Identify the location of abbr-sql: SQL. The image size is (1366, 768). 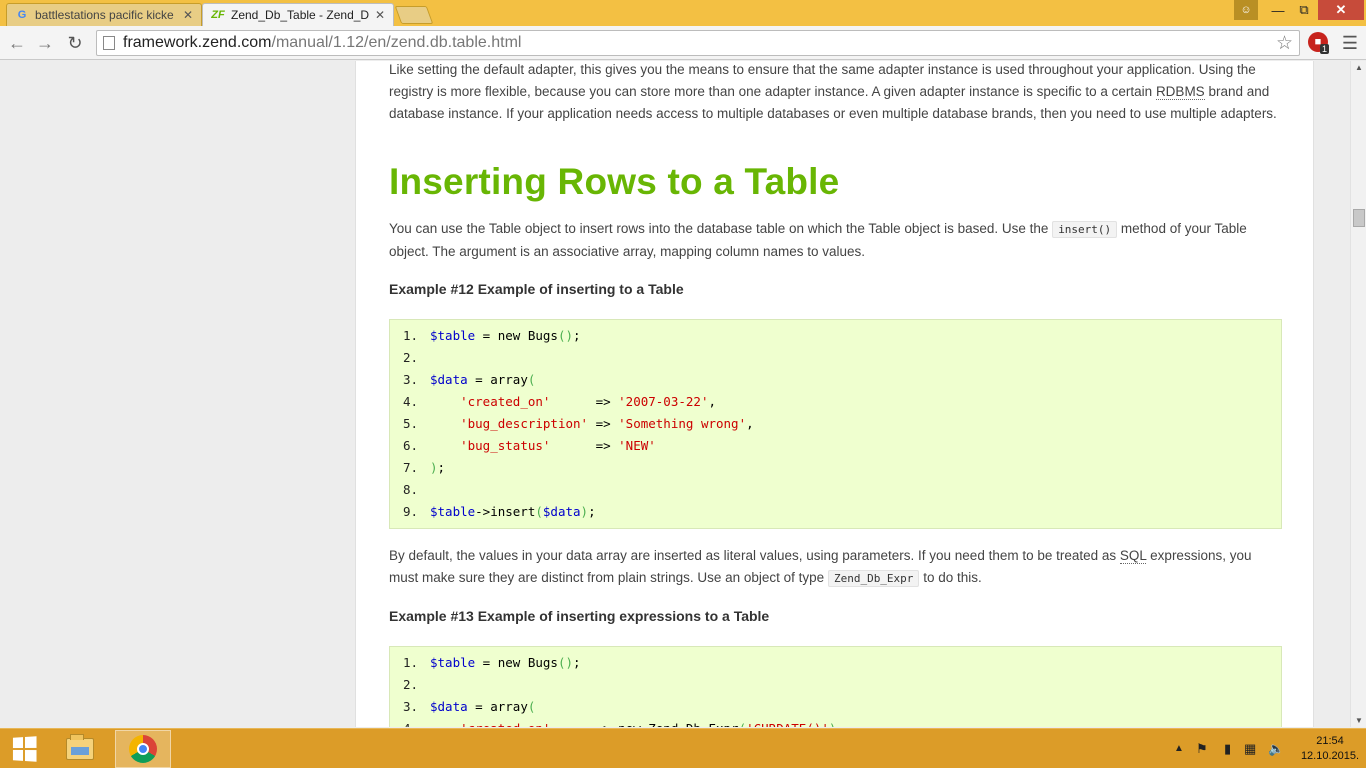
(1133, 556).